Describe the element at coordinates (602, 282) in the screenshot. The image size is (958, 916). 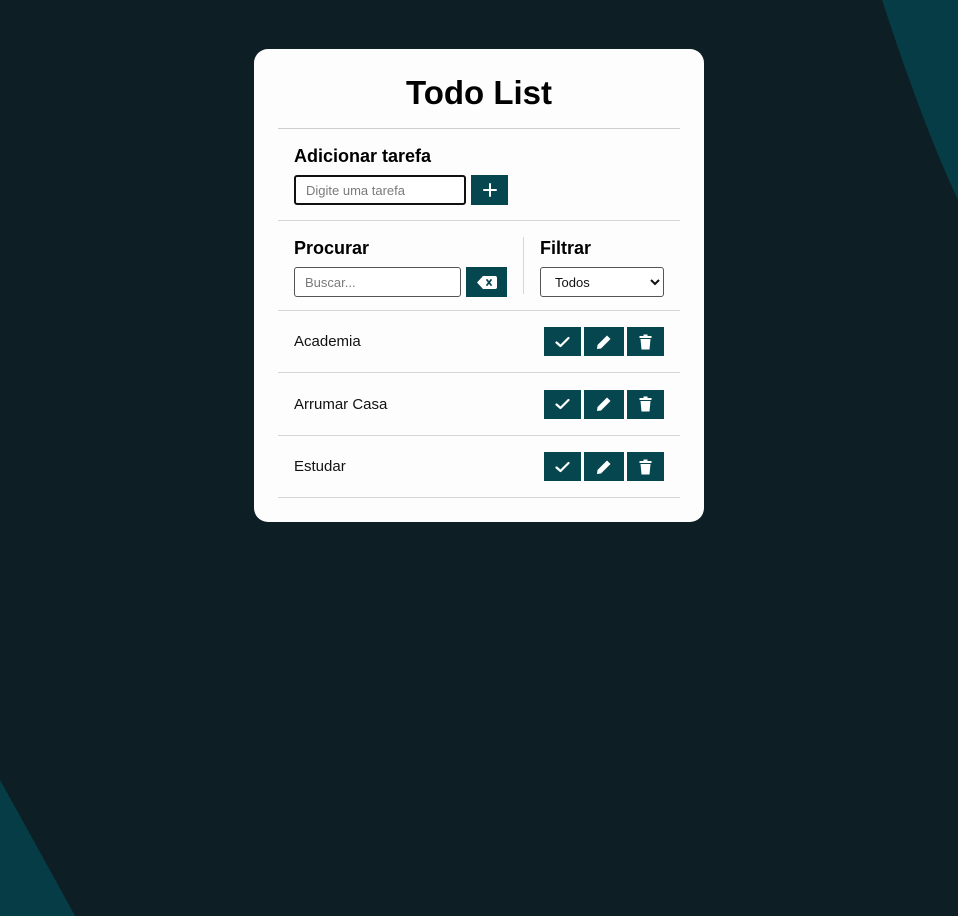
I see `filter-select: Todos` at that location.